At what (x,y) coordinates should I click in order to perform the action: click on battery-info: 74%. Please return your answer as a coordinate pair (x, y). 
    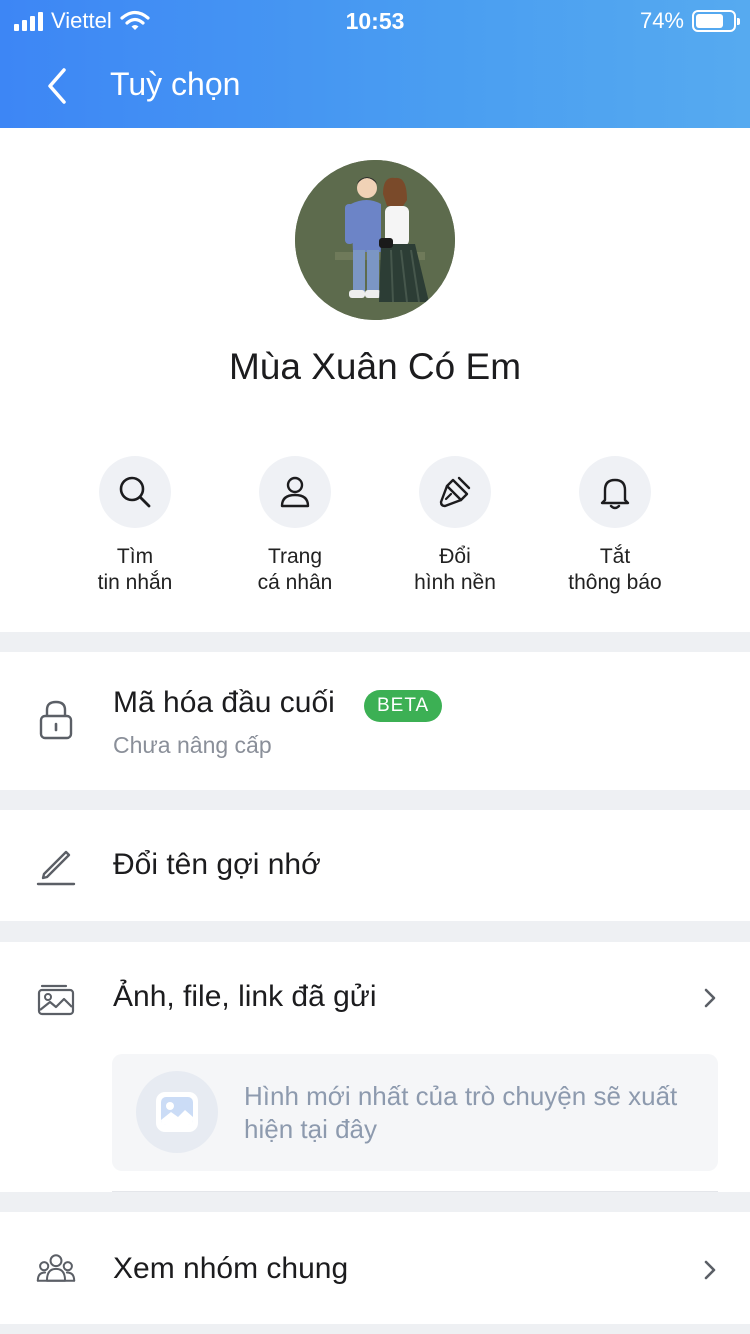
    Looking at the image, I should click on (689, 21).